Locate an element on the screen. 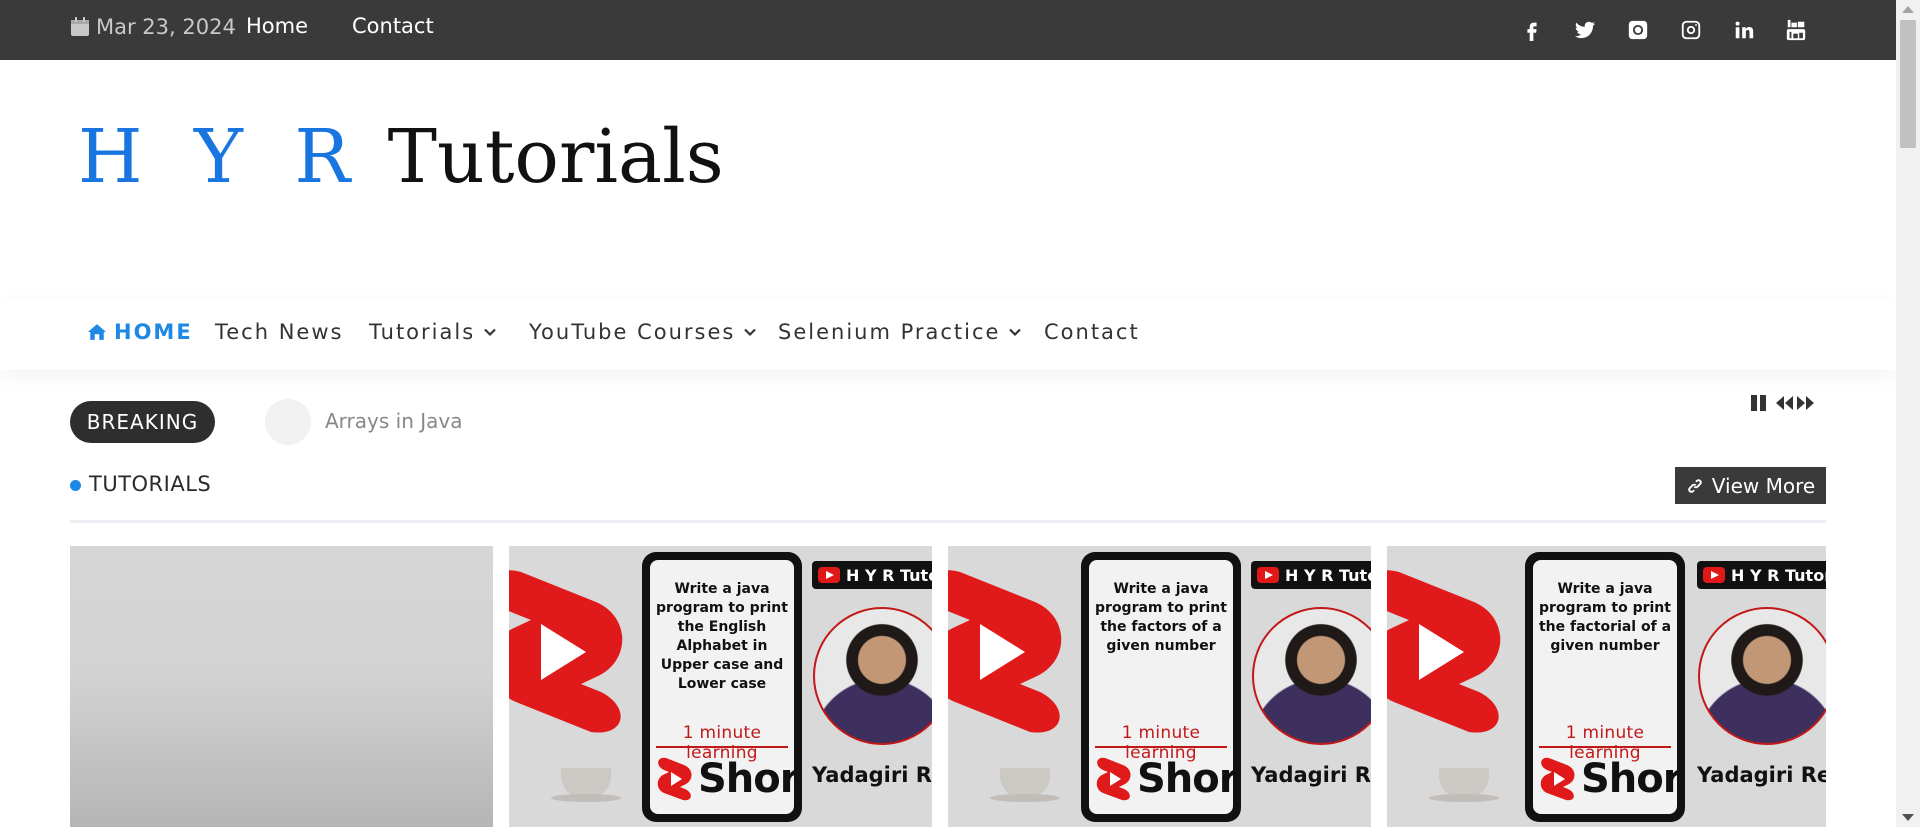 The width and height of the screenshot is (1920, 827). nav-home-label: HOME is located at coordinates (153, 332).